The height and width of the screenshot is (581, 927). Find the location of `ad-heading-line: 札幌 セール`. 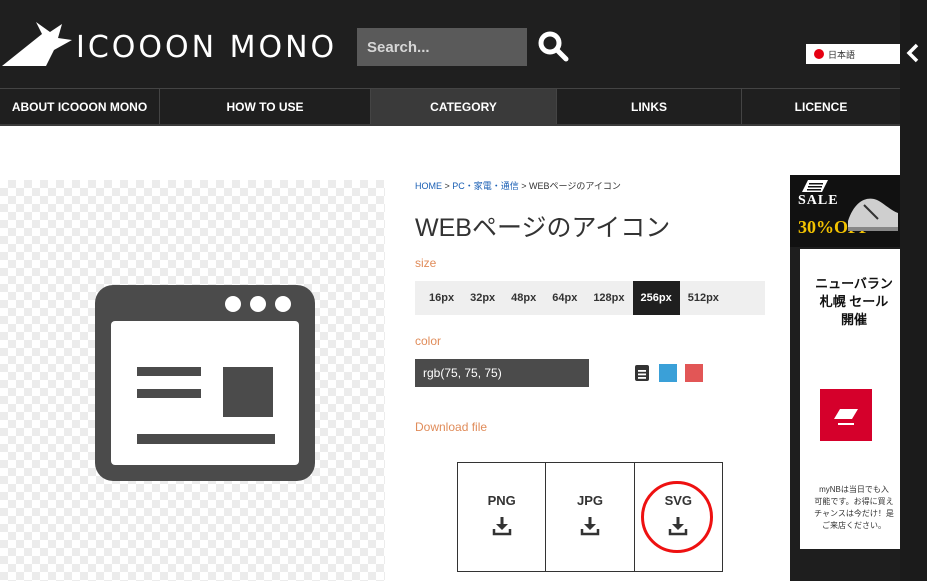

ad-heading-line: 札幌 セール is located at coordinates (854, 301).